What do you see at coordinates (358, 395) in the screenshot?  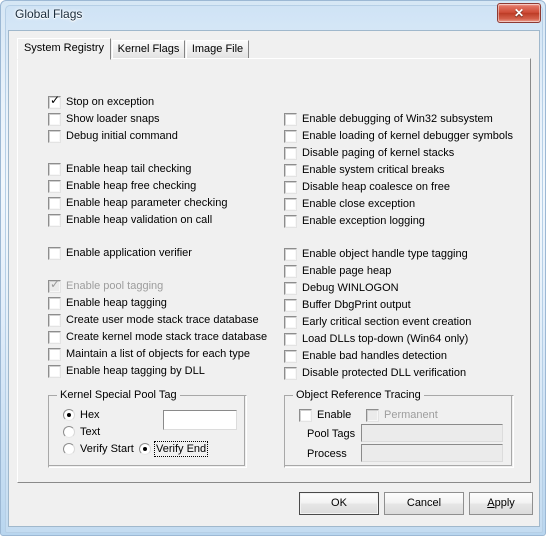 I see `group-title: Object Reference Tracing` at bounding box center [358, 395].